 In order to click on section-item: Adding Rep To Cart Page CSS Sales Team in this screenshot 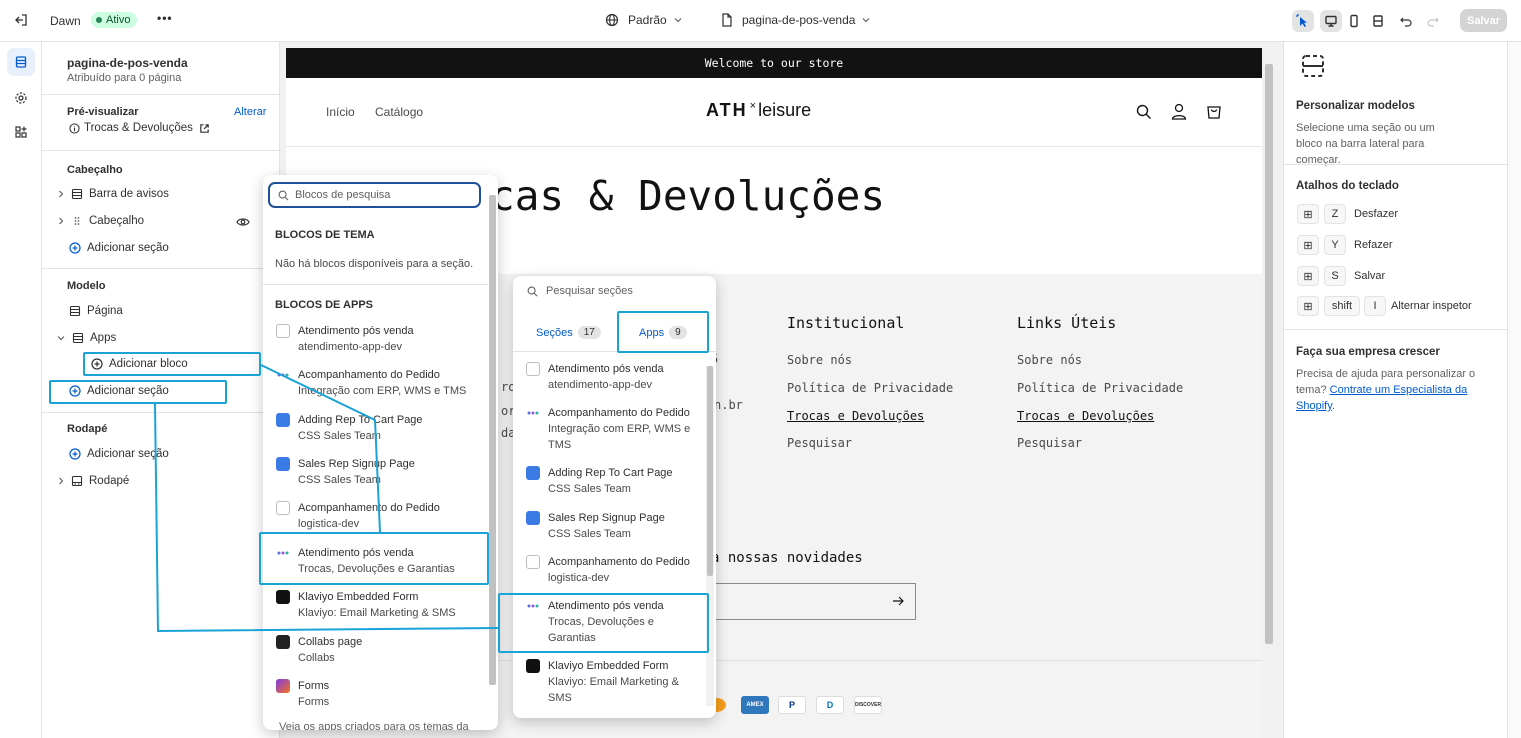, I will do `click(599, 481)`.